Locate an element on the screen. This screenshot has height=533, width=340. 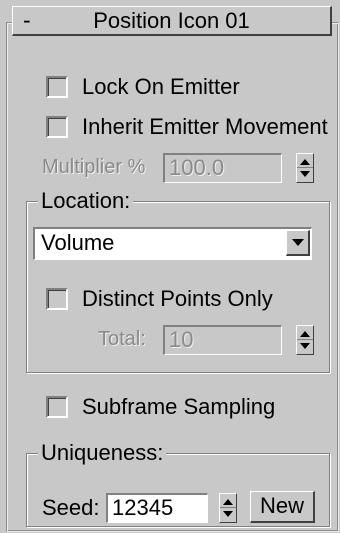
inherit-movement-row: Inherit Emitter Movement is located at coordinates (187, 127).